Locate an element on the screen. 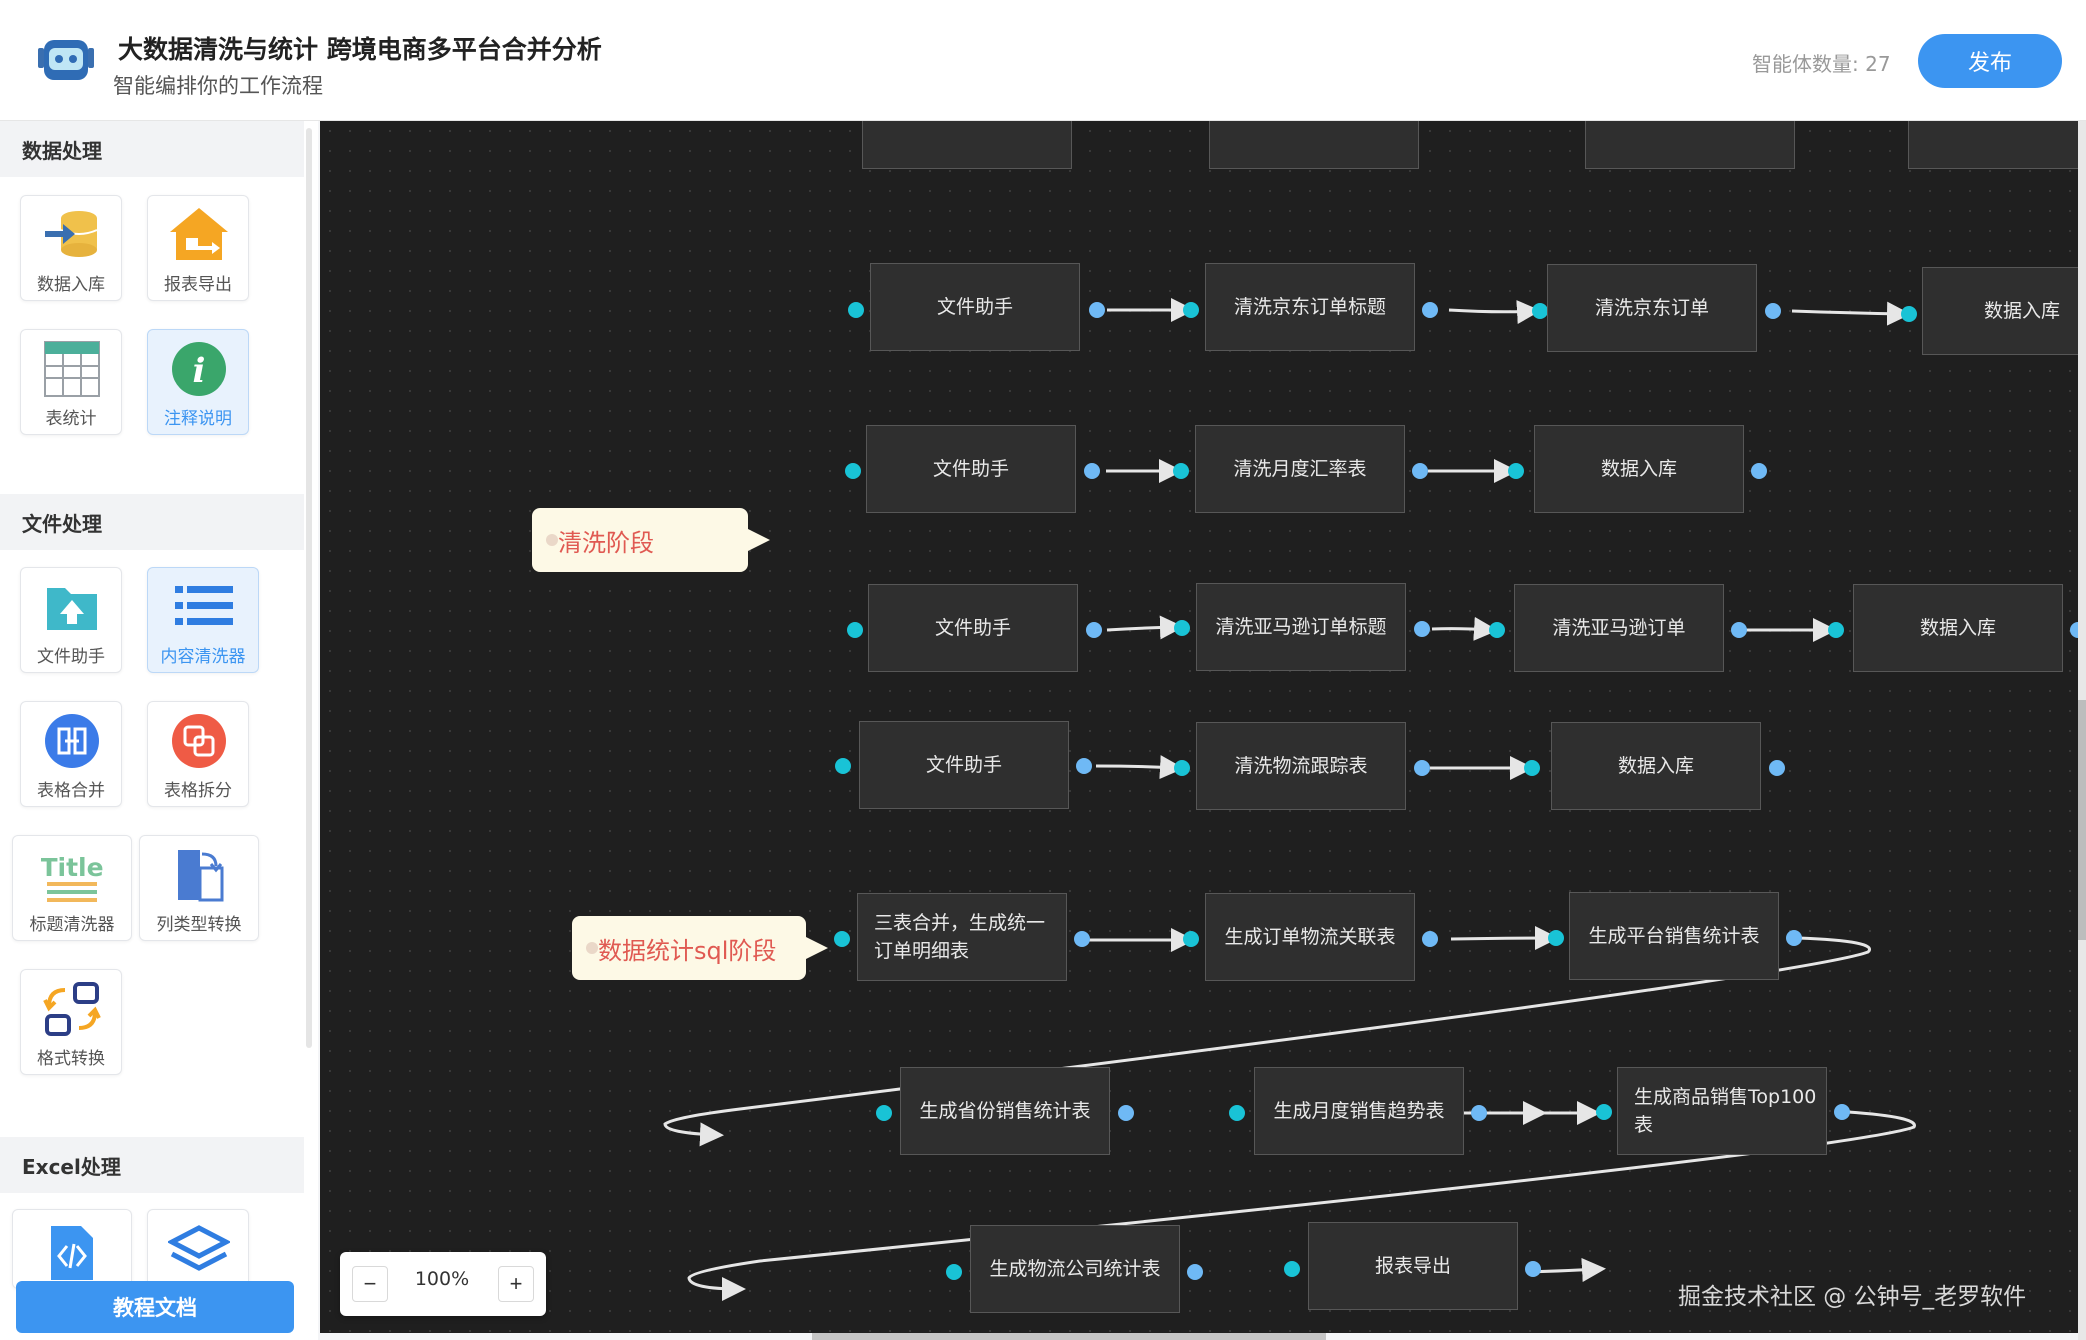  tool-data-import: 数据入库 is located at coordinates (71, 248).